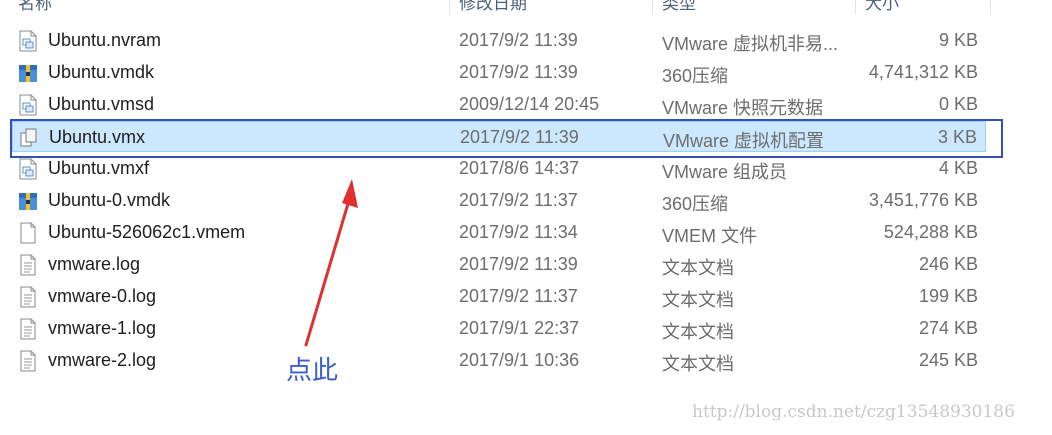  I want to click on file-name: Ubuntu.nvram, so click(105, 40).